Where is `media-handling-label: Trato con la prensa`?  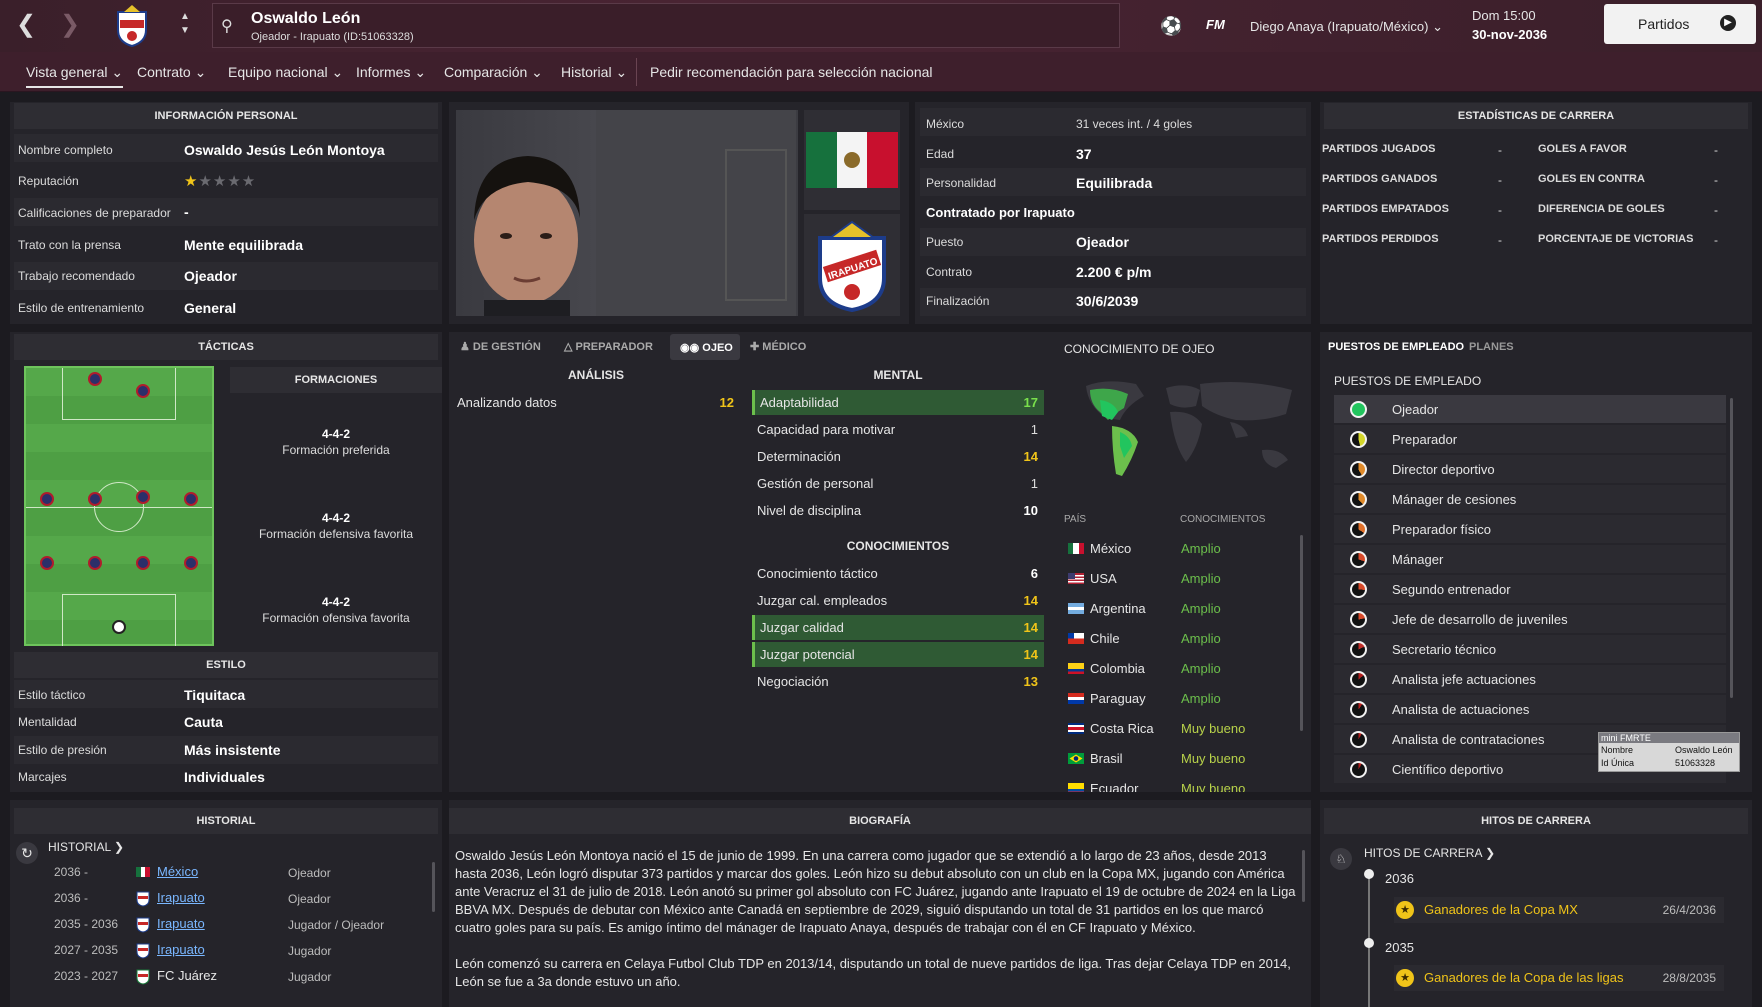
media-handling-label: Trato con la prensa is located at coordinates (69, 245).